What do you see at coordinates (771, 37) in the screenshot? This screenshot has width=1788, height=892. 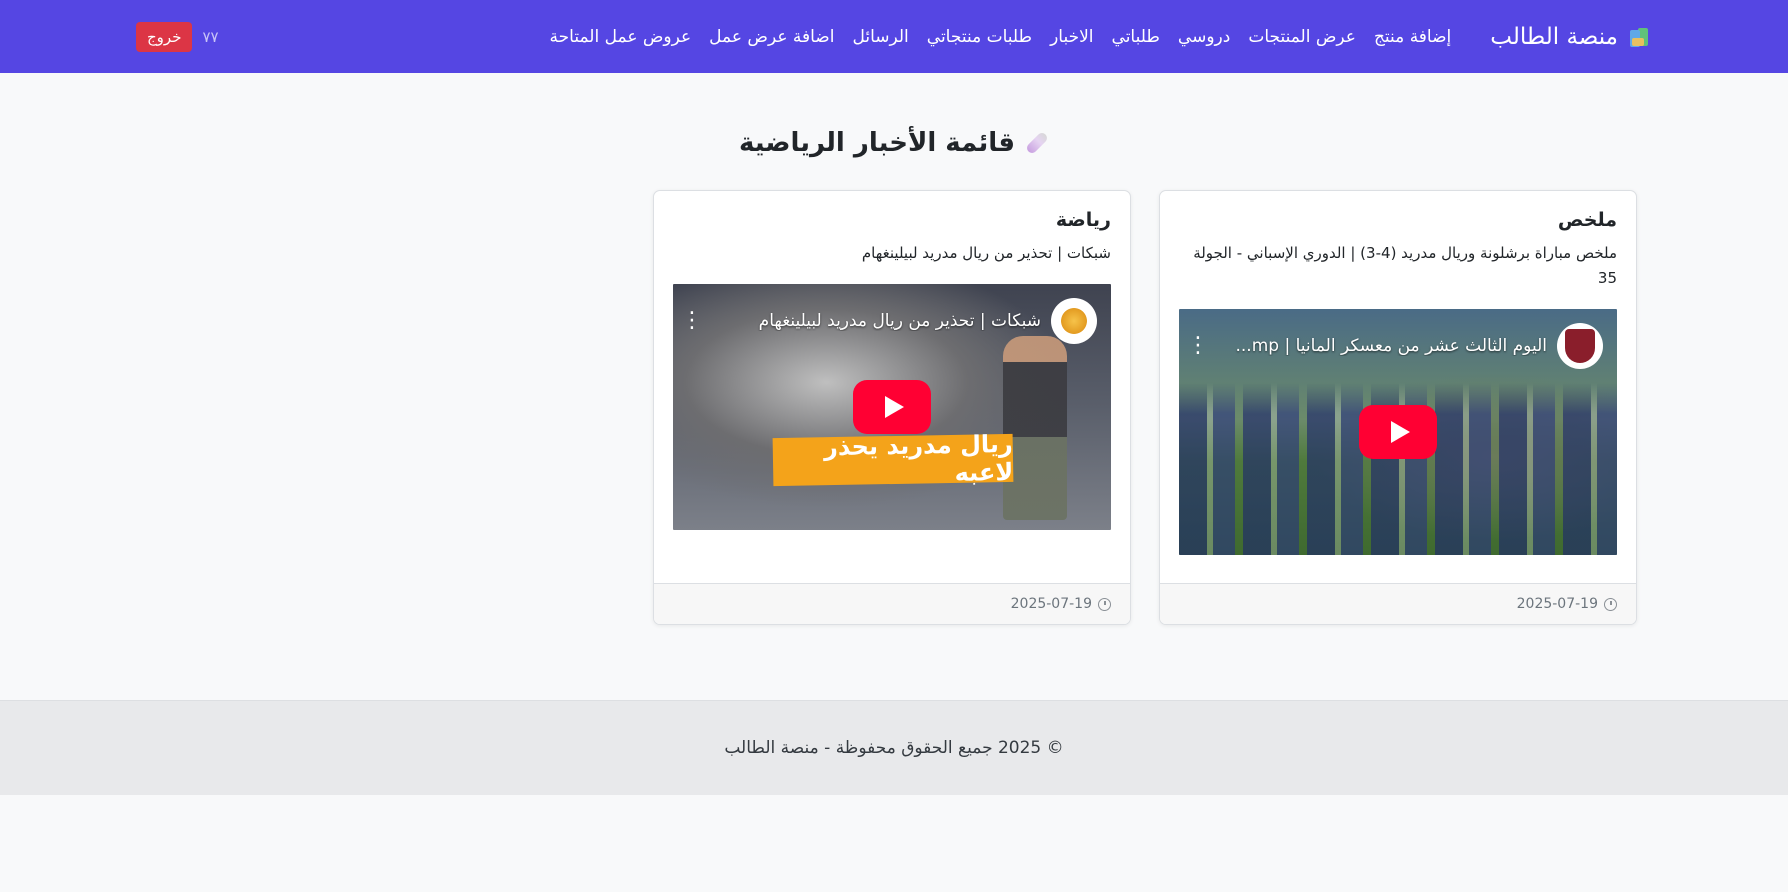 I see `nav-link-add-job: اضافة عرض عمل` at bounding box center [771, 37].